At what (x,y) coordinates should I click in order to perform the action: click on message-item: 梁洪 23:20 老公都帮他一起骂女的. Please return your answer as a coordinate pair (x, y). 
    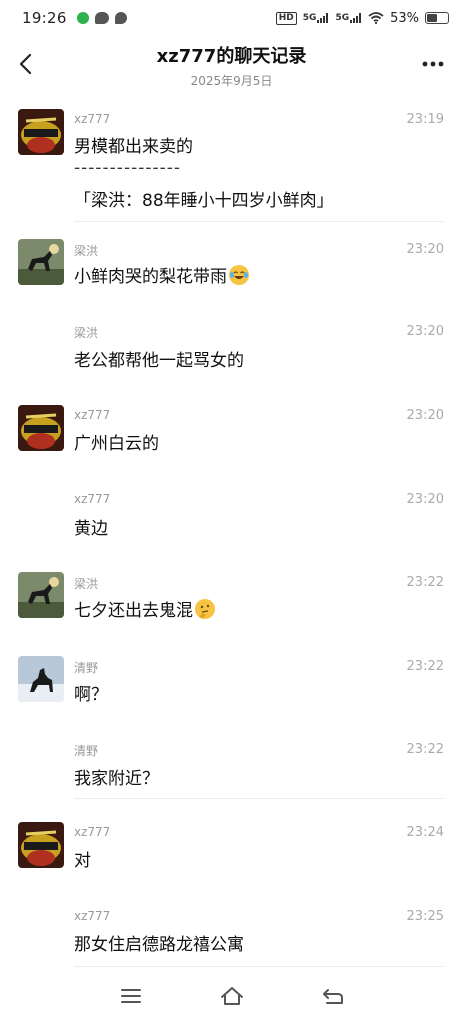
    Looking at the image, I should click on (231, 354).